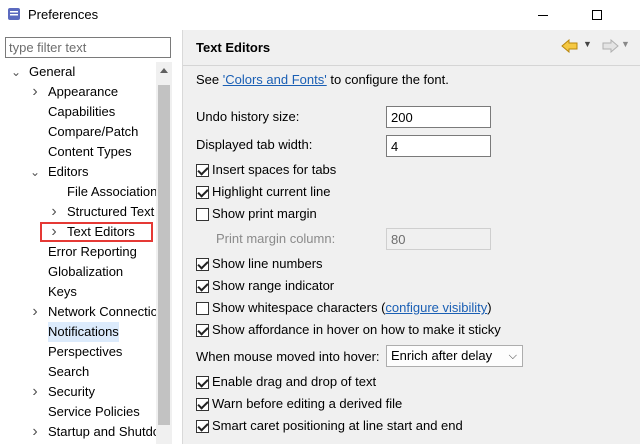 The image size is (640, 444). What do you see at coordinates (438, 117) in the screenshot?
I see `undo-history-input` at bounding box center [438, 117].